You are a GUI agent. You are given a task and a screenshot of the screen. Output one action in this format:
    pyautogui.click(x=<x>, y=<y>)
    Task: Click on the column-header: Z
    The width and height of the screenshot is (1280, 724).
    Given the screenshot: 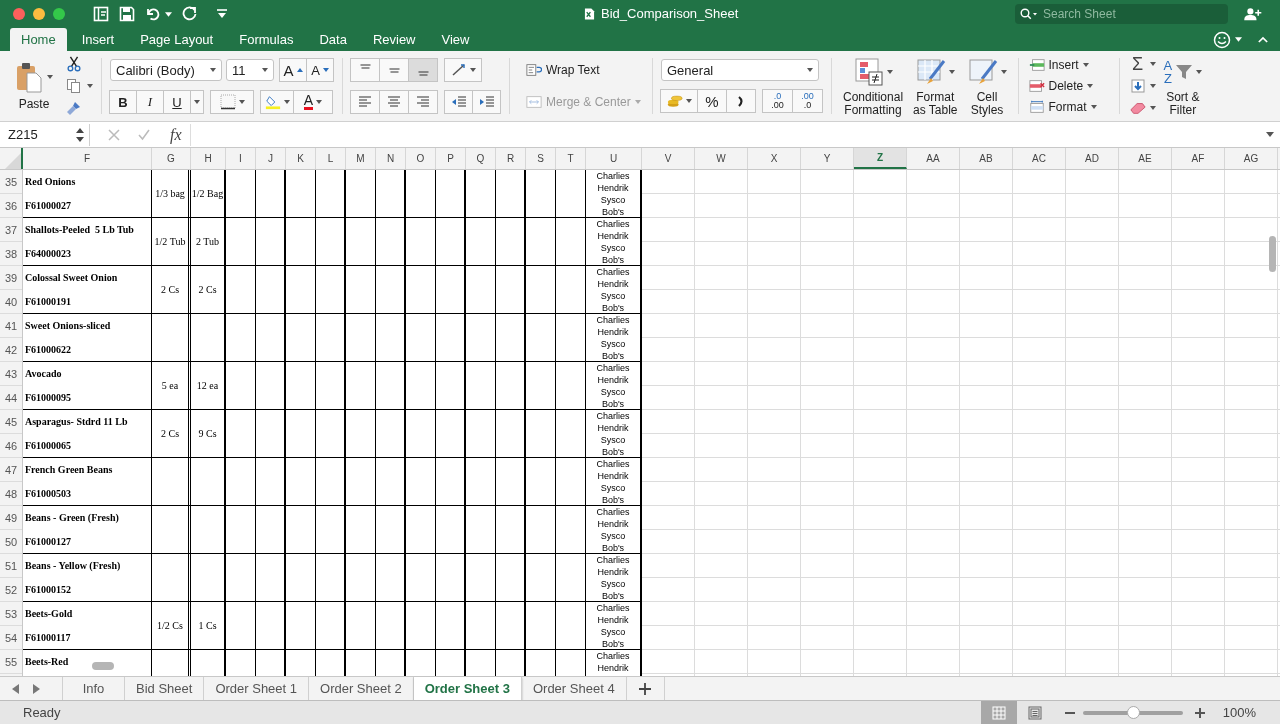 What is the action you would take?
    pyautogui.click(x=880, y=158)
    